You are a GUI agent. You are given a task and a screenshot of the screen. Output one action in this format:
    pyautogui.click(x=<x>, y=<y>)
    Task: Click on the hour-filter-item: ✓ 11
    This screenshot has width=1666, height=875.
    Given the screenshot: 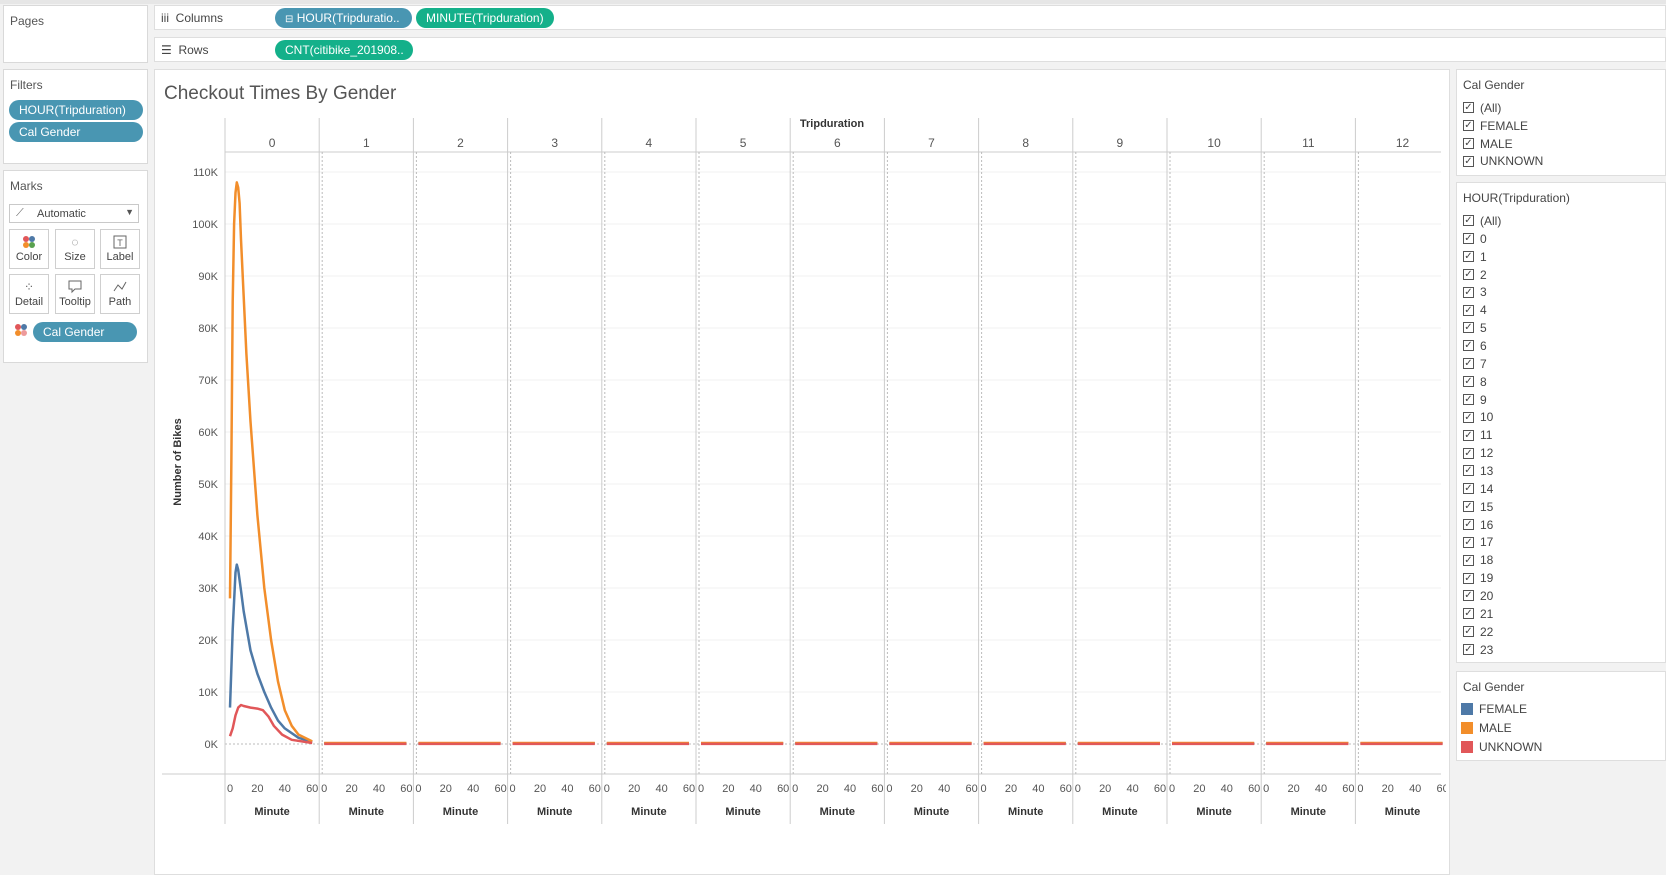 What is the action you would take?
    pyautogui.click(x=1477, y=436)
    